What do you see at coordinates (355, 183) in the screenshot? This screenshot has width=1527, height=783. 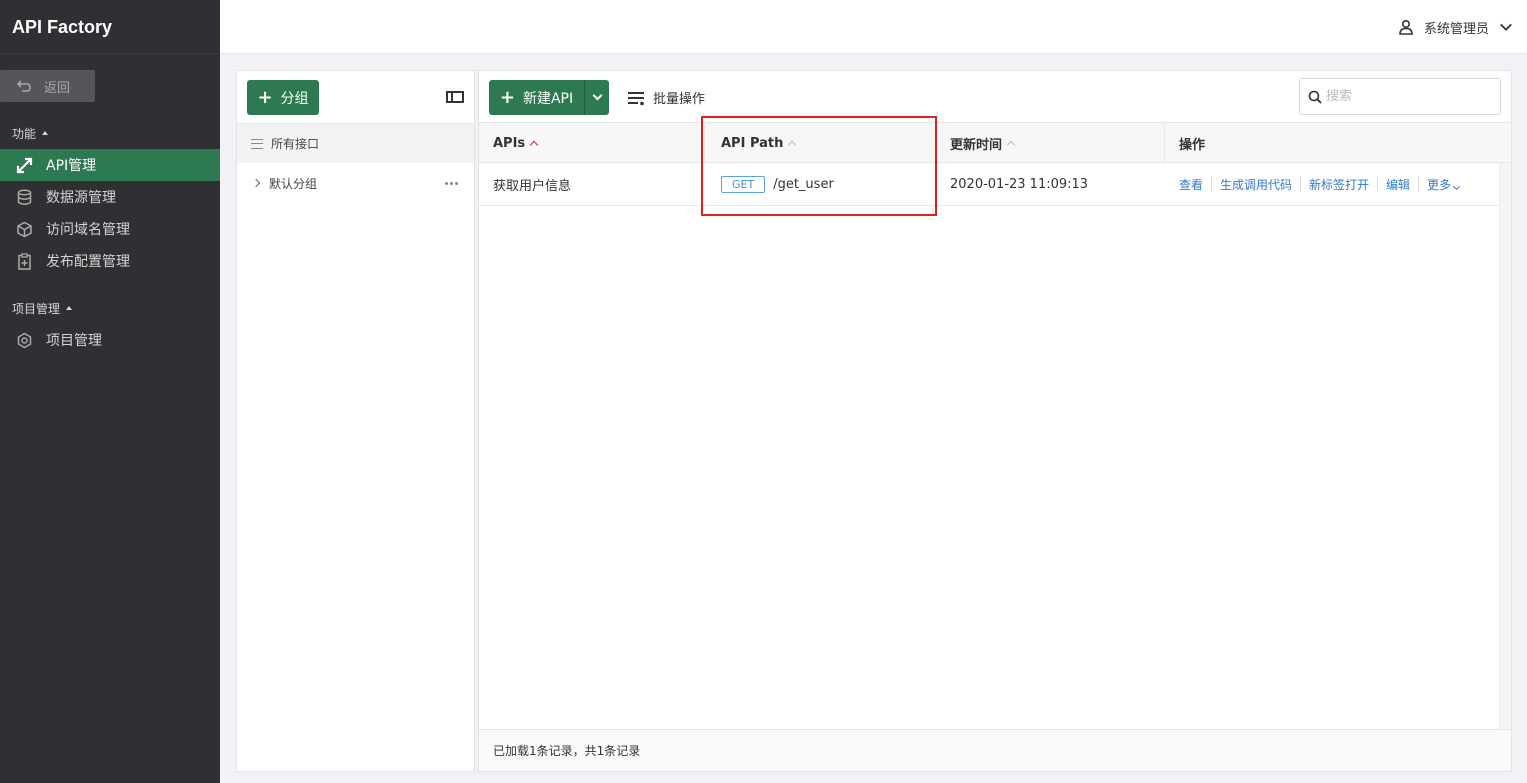 I see `group-item-default: 默认分组` at bounding box center [355, 183].